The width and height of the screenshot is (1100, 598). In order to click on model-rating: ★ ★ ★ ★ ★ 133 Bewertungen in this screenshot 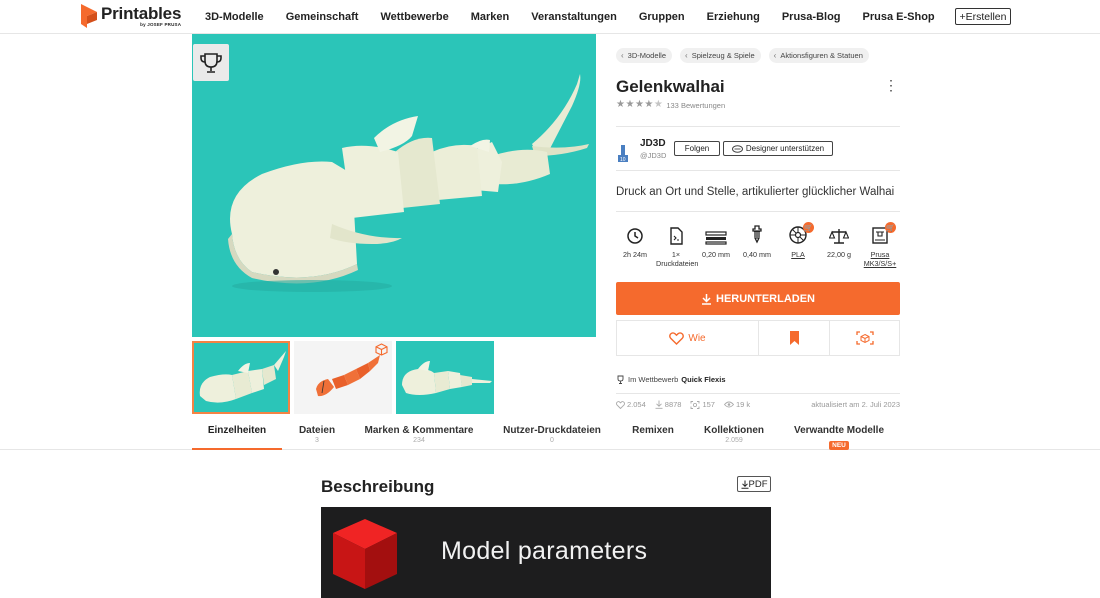, I will do `click(670, 105)`.